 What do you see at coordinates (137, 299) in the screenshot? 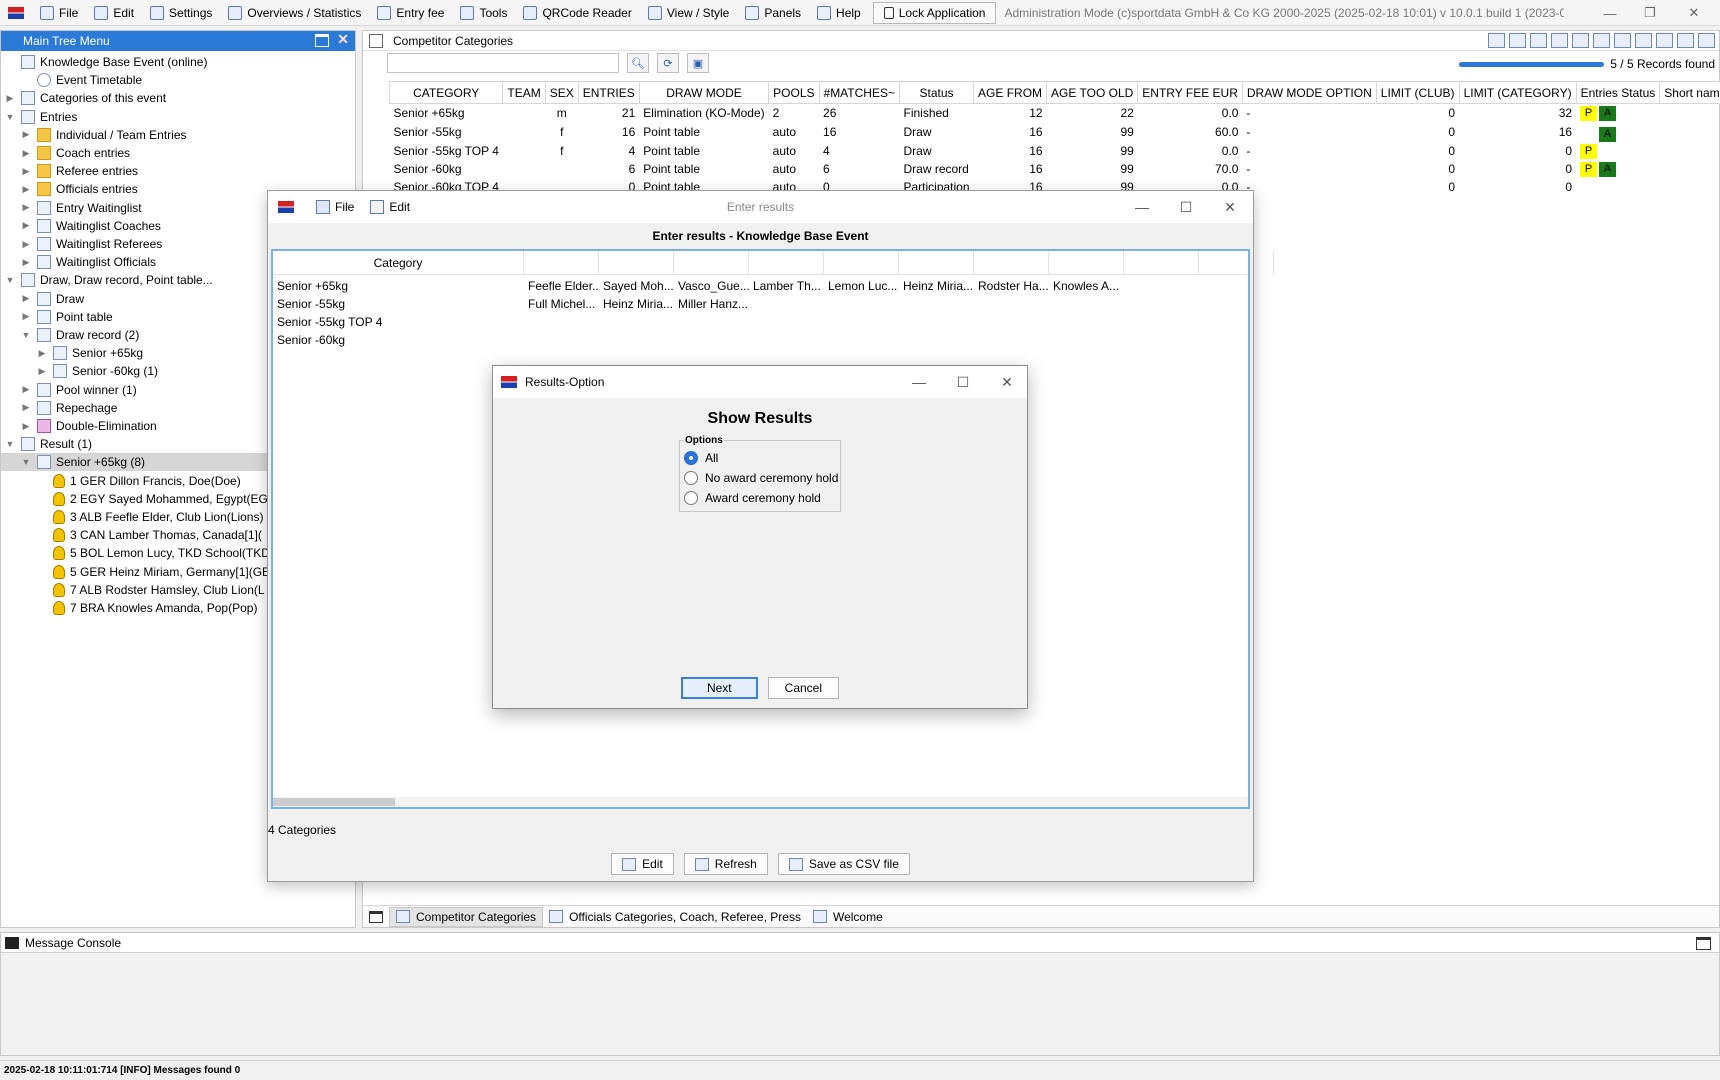
I see `tree-item: ▶ Draw` at bounding box center [137, 299].